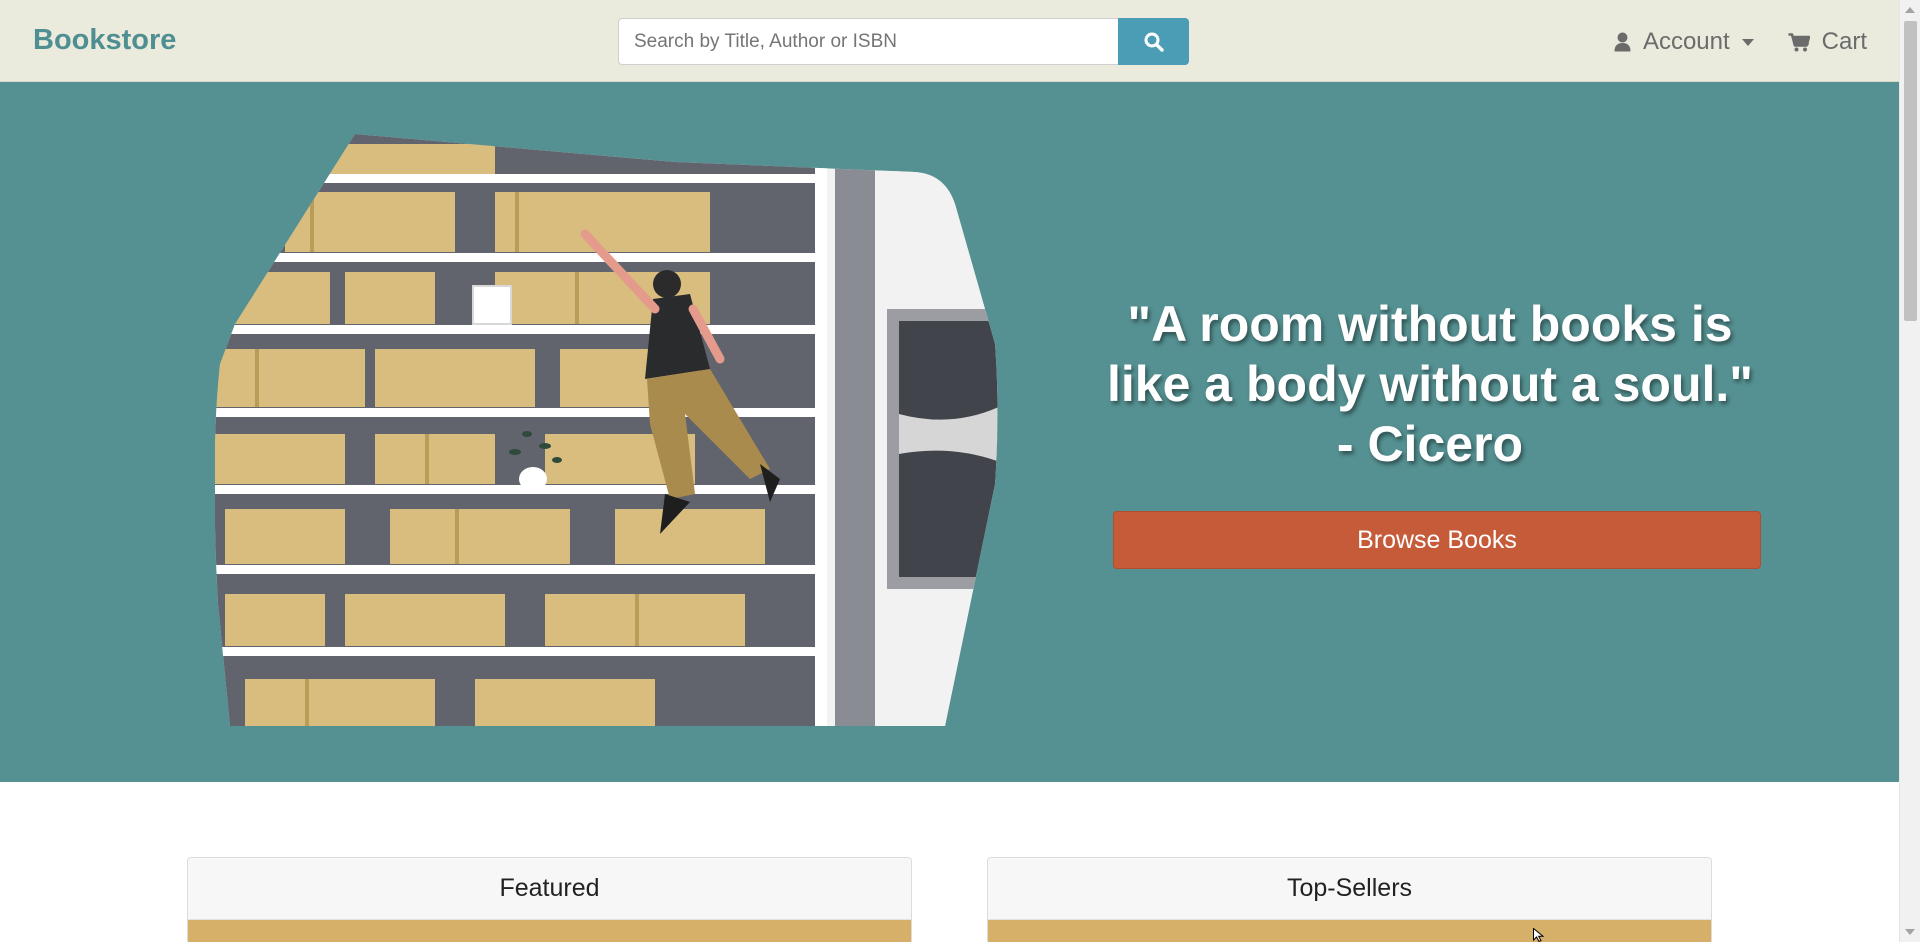  I want to click on scroll-down-arrow-icon, so click(1910, 932).